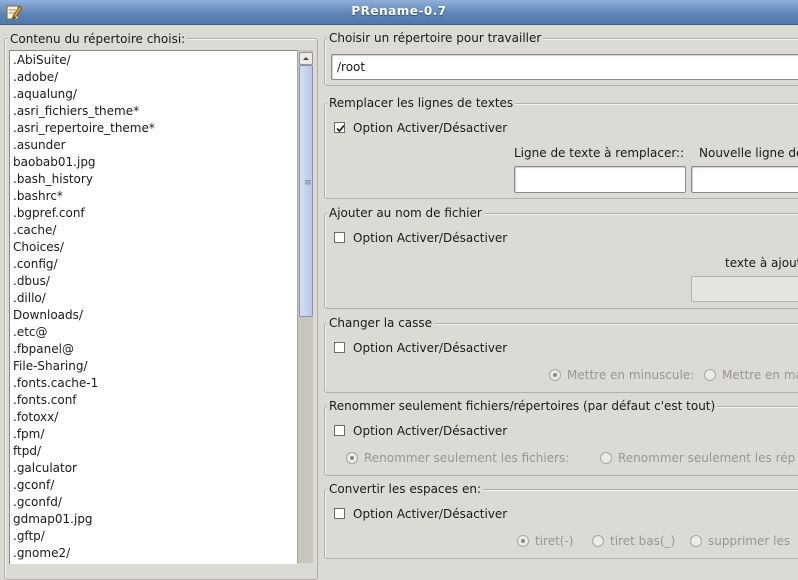 The image size is (798, 580). Describe the element at coordinates (598, 541) in the screenshot. I see `underscore-radio` at that location.